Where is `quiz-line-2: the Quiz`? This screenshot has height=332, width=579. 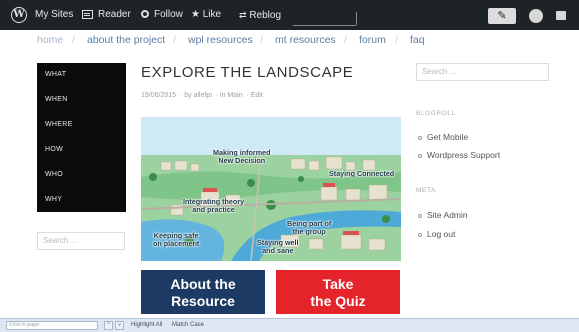
quiz-line-2: the Quiz is located at coordinates (338, 301).